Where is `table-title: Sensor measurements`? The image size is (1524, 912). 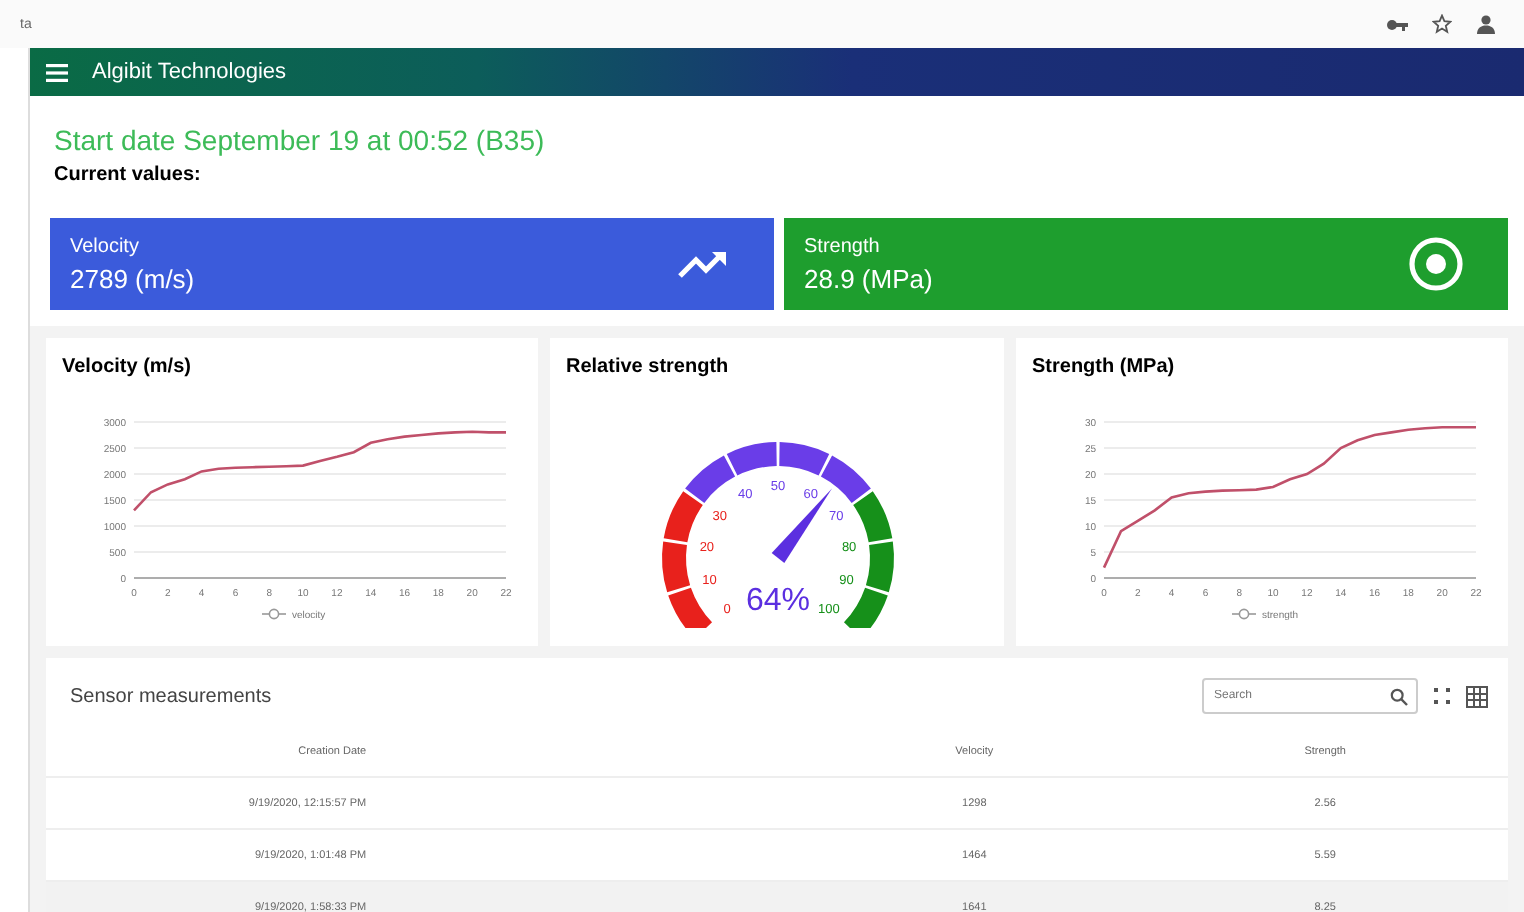
table-title: Sensor measurements is located at coordinates (171, 696).